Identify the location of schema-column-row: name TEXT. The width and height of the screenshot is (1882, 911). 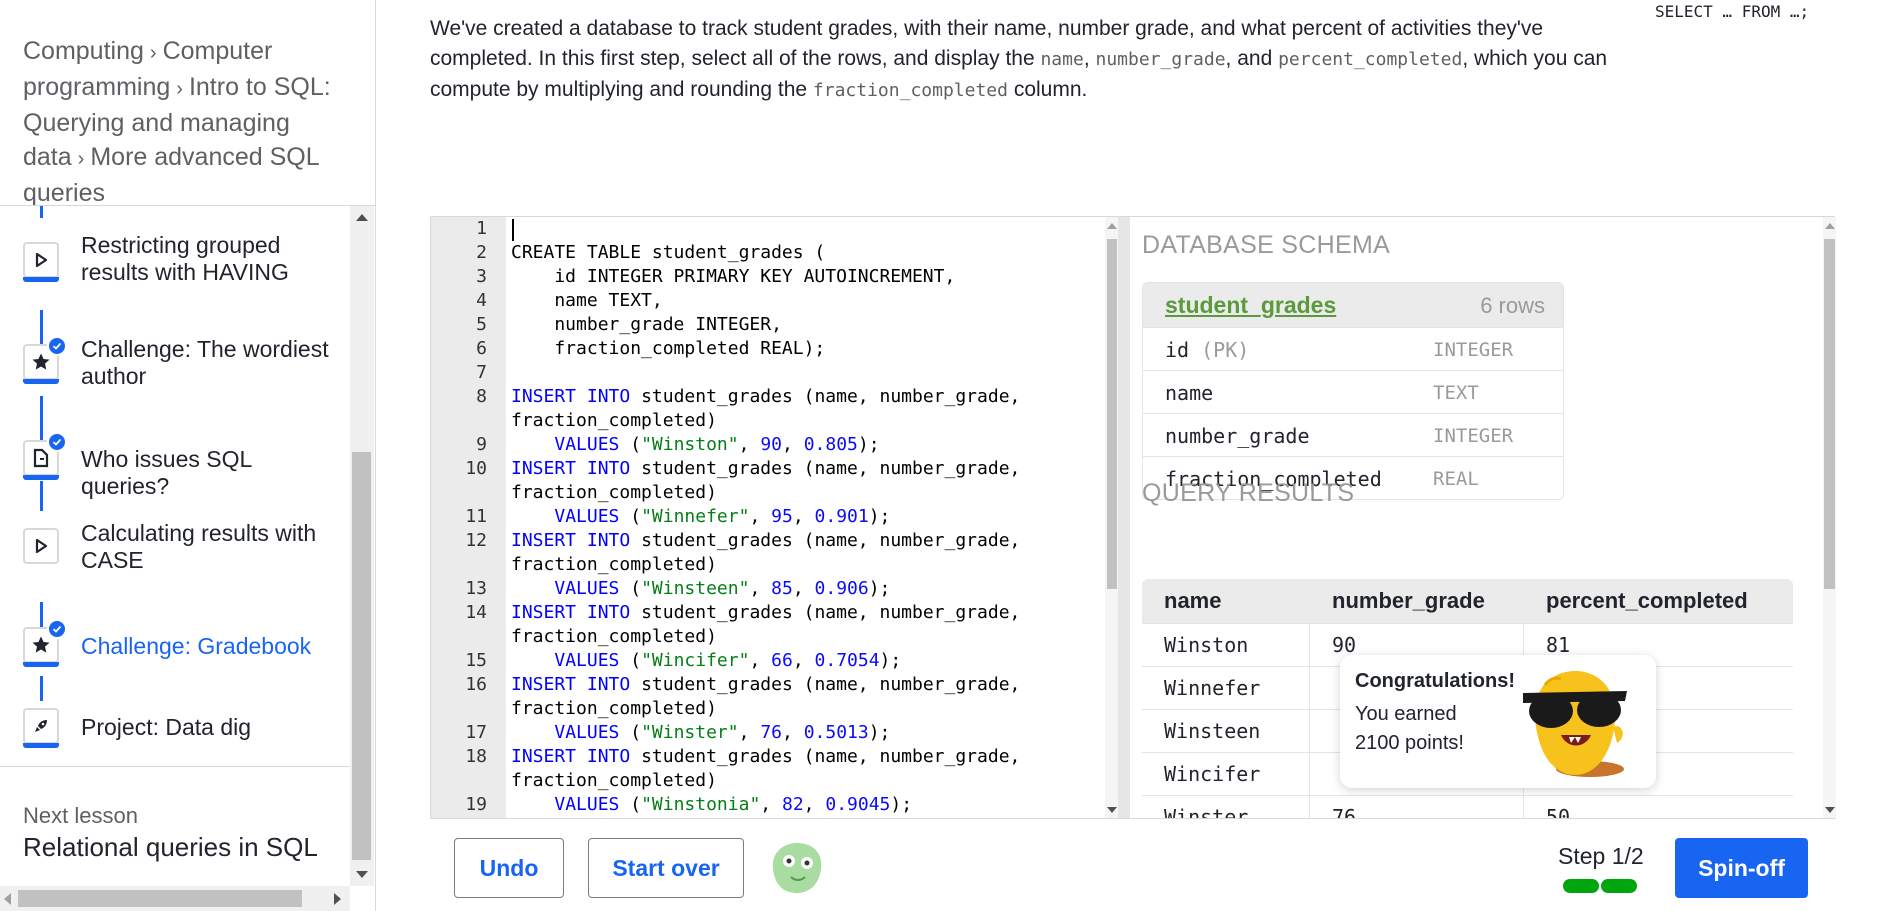
(1353, 391).